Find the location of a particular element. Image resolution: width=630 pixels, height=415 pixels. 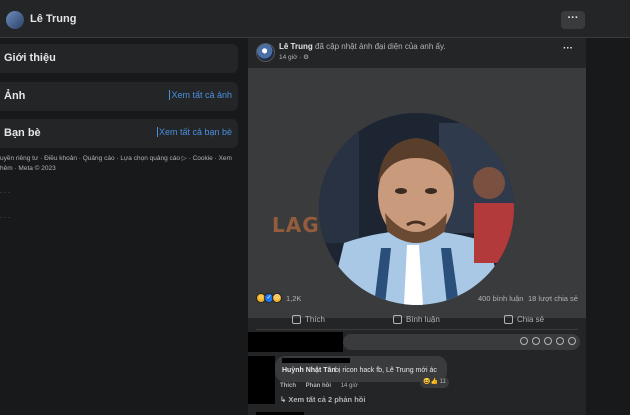

comment-icon is located at coordinates (397, 319).